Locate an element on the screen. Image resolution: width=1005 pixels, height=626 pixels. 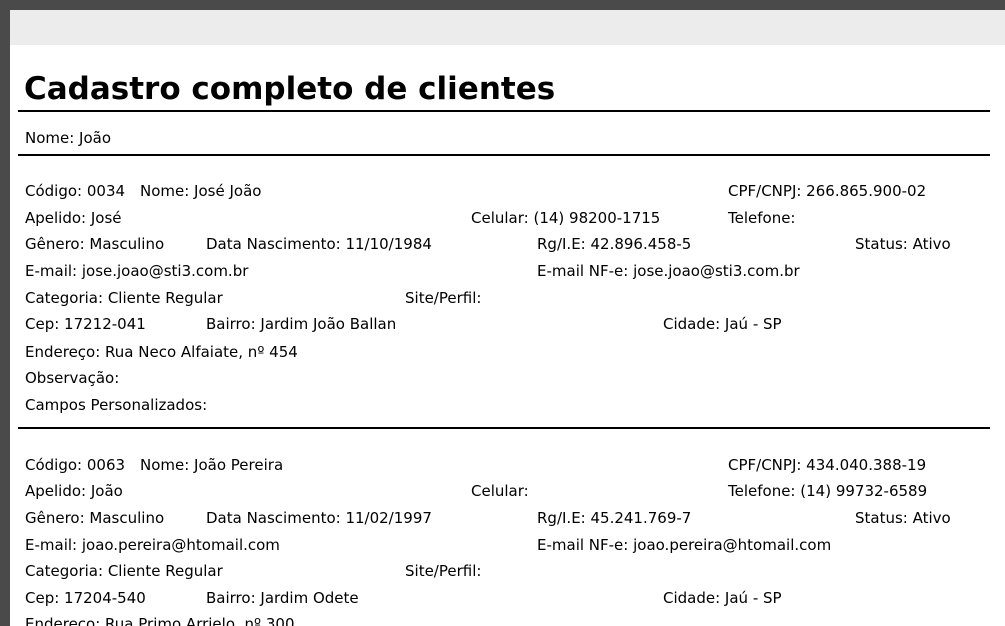
client-rg: Rg/I.E: 42.896.458-5 is located at coordinates (614, 244).